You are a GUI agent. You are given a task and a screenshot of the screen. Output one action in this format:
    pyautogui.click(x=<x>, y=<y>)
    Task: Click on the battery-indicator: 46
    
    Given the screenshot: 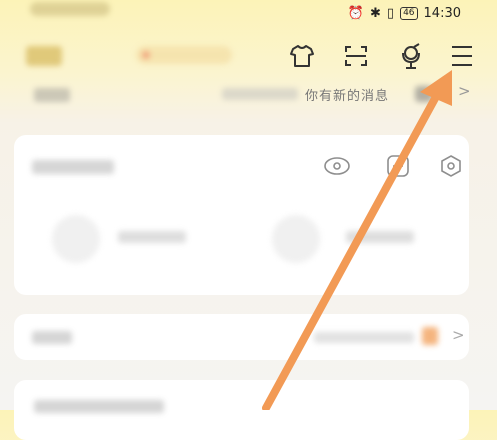 What is the action you would take?
    pyautogui.click(x=409, y=13)
    